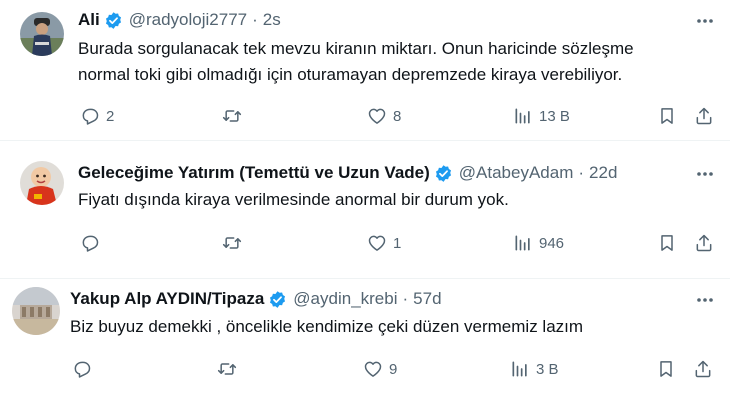 This screenshot has height=420, width=730. Describe the element at coordinates (397, 243) in the screenshot. I see `like-count: 1` at that location.